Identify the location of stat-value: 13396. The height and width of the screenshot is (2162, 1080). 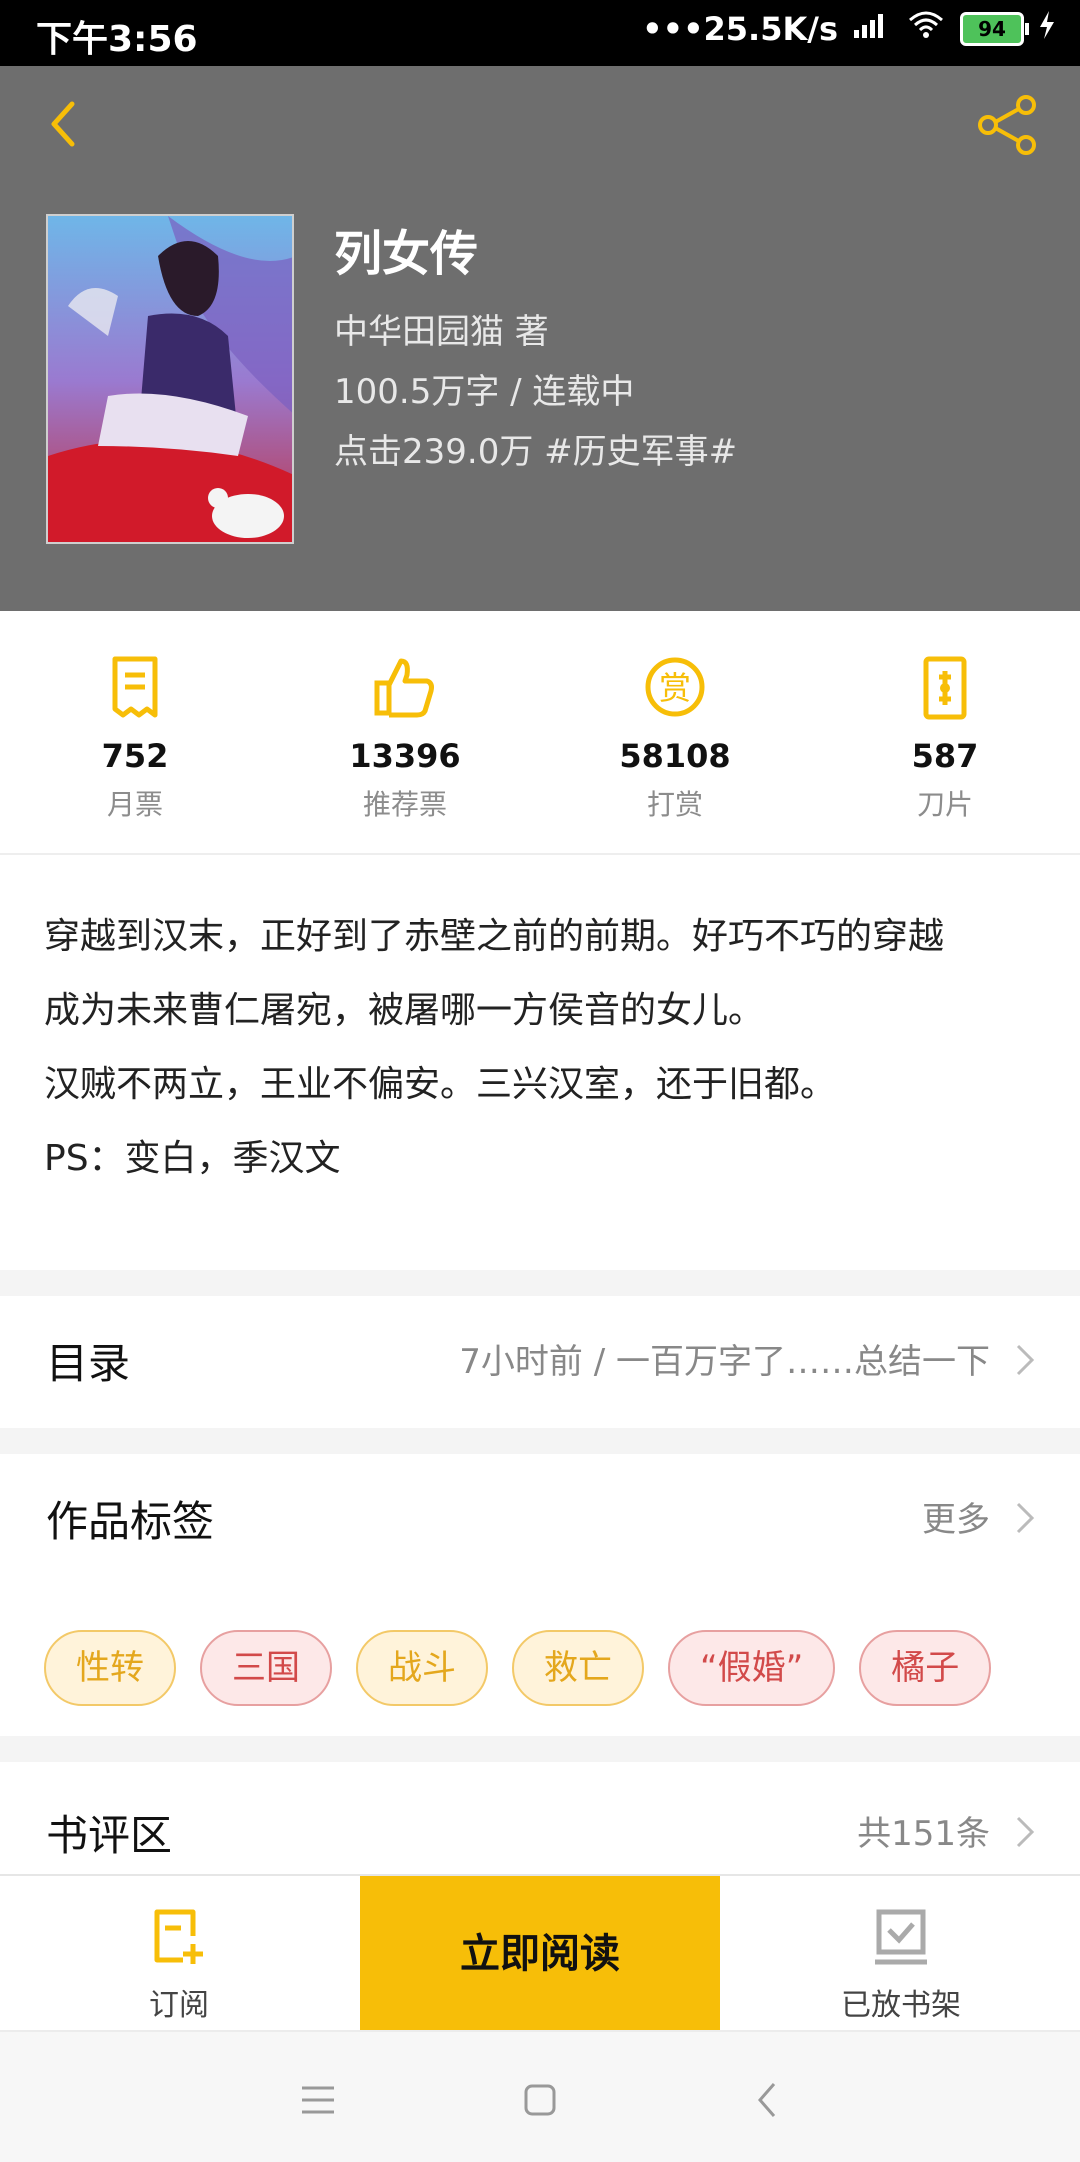
(405, 756).